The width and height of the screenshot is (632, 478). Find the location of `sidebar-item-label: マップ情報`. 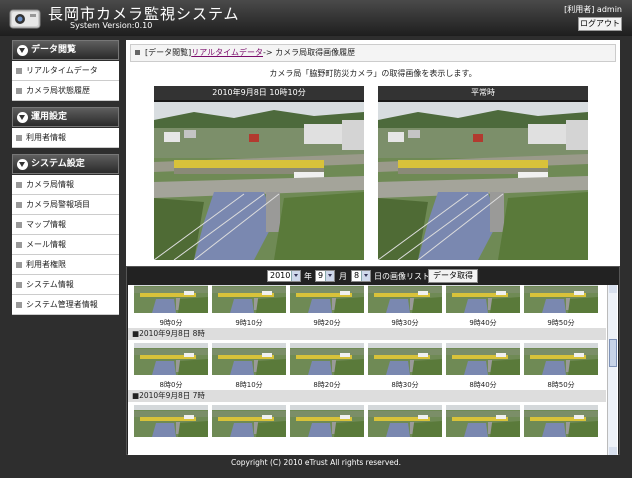

sidebar-item-label: マップ情報 is located at coordinates (46, 224).